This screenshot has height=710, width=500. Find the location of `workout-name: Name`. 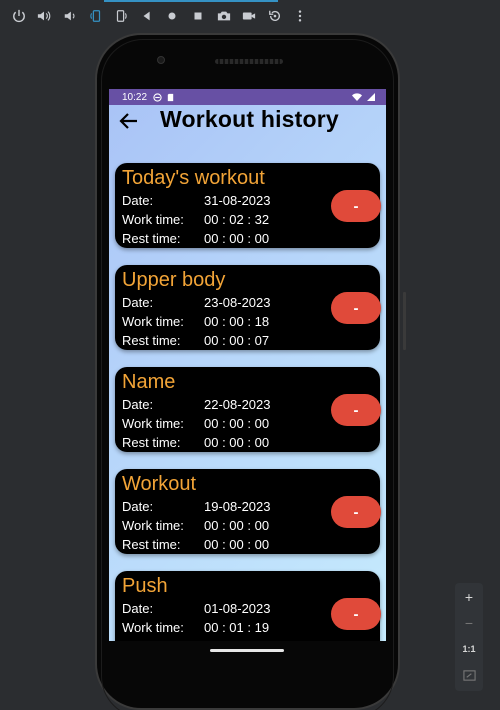

workout-name: Name is located at coordinates (149, 382).